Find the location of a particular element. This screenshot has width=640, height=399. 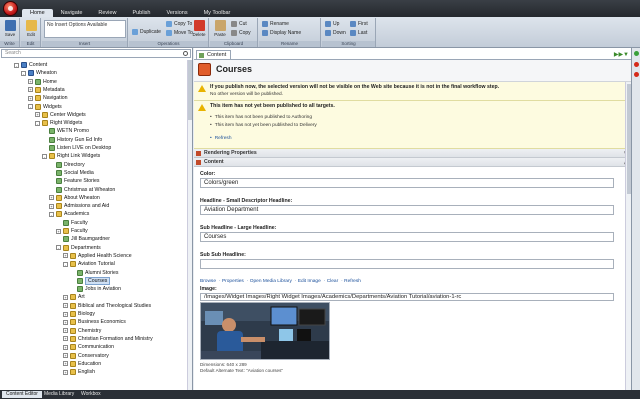

tree-node: Courses is located at coordinates (90, 280).